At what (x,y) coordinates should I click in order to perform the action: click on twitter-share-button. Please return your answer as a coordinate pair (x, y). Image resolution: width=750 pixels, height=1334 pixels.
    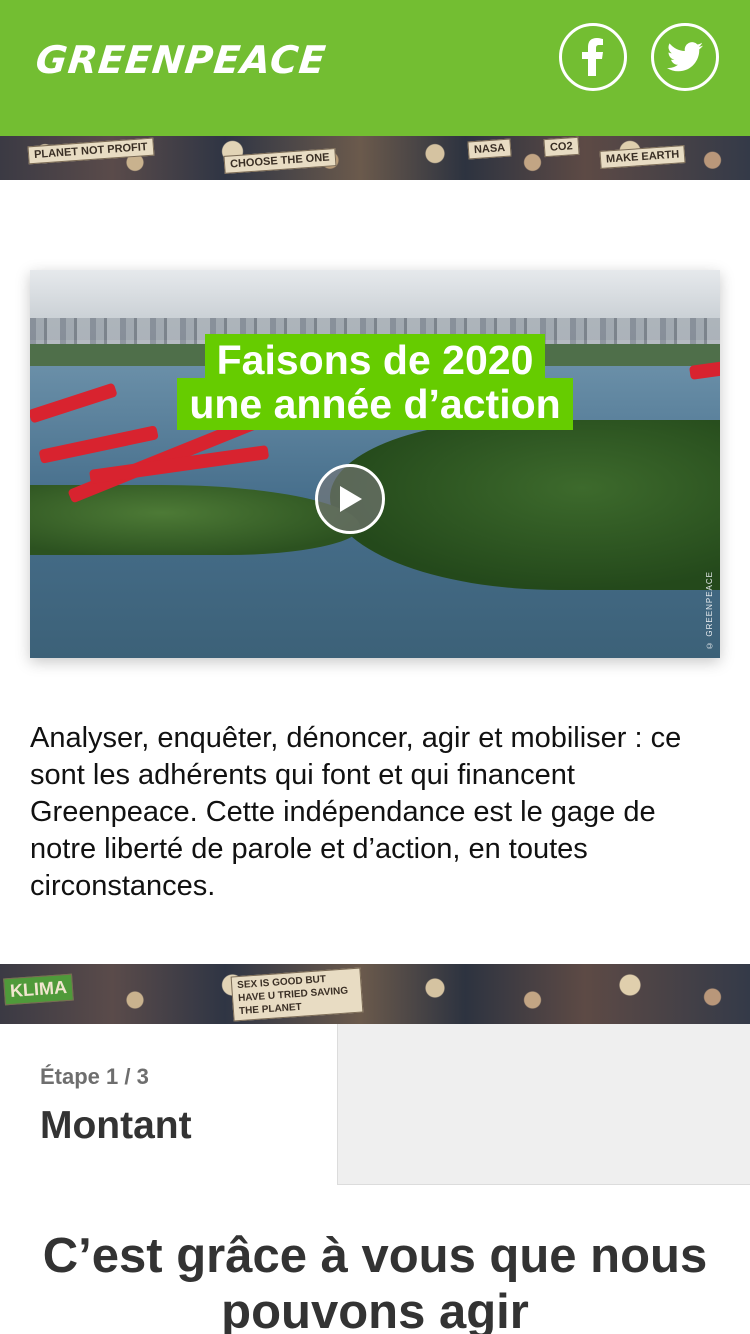
    Looking at the image, I should click on (685, 57).